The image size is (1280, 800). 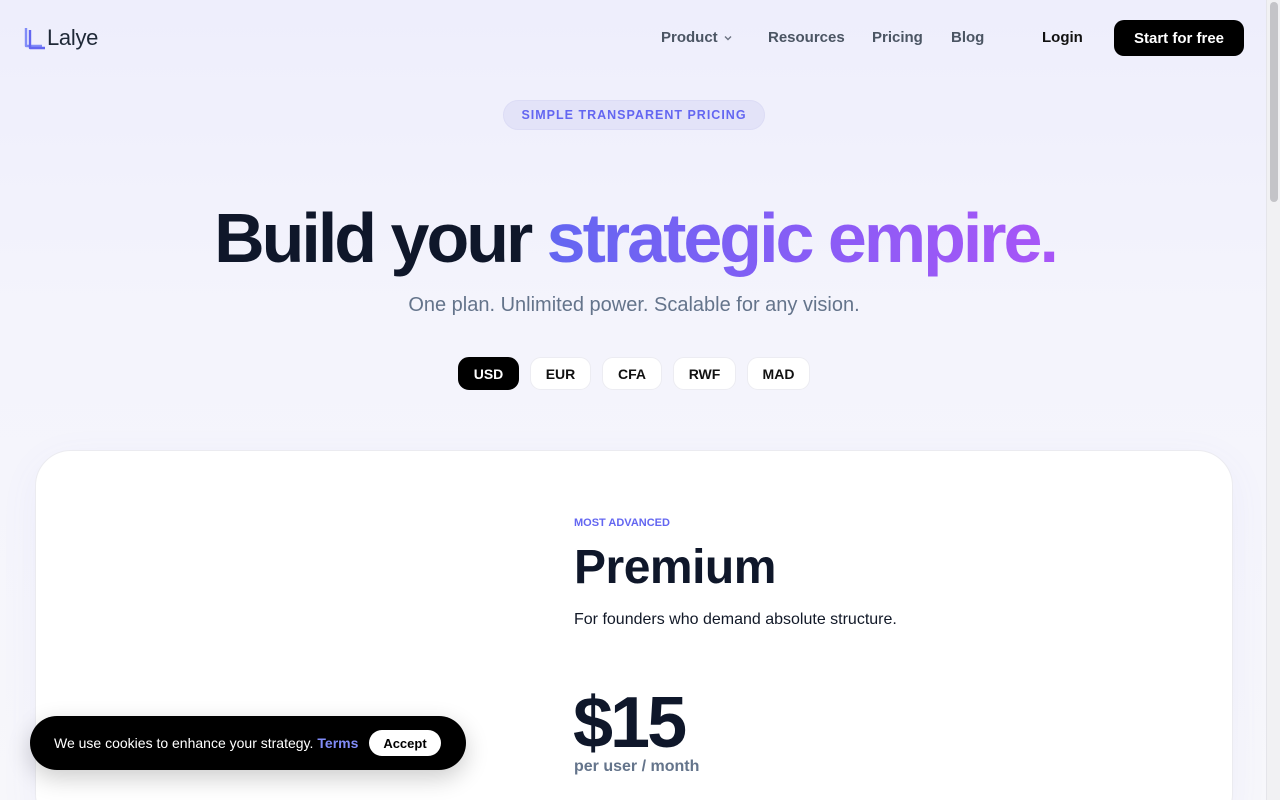 I want to click on nav-item-label: Blog, so click(x=968, y=37).